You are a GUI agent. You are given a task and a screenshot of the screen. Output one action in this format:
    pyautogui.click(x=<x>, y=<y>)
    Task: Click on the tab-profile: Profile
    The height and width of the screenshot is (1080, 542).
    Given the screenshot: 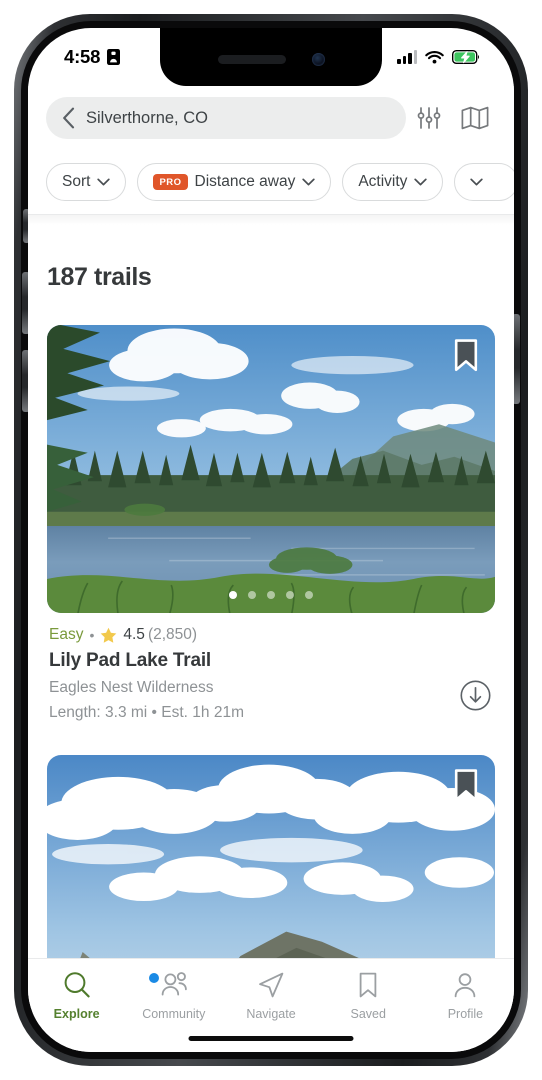 What is the action you would take?
    pyautogui.click(x=465, y=995)
    